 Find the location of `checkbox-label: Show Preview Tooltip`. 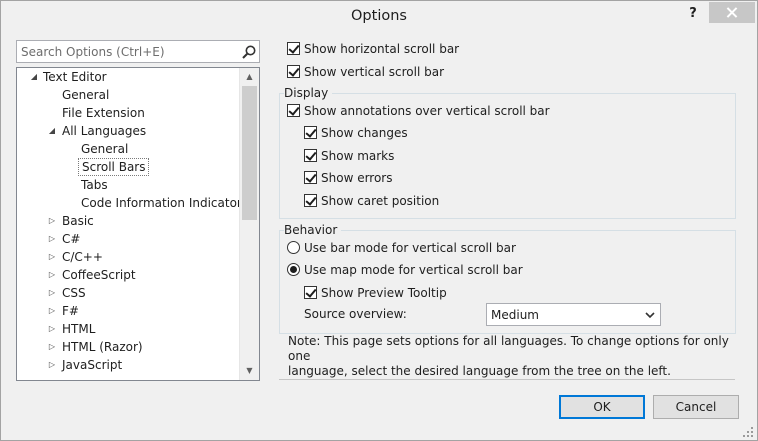

checkbox-label: Show Preview Tooltip is located at coordinates (384, 293).